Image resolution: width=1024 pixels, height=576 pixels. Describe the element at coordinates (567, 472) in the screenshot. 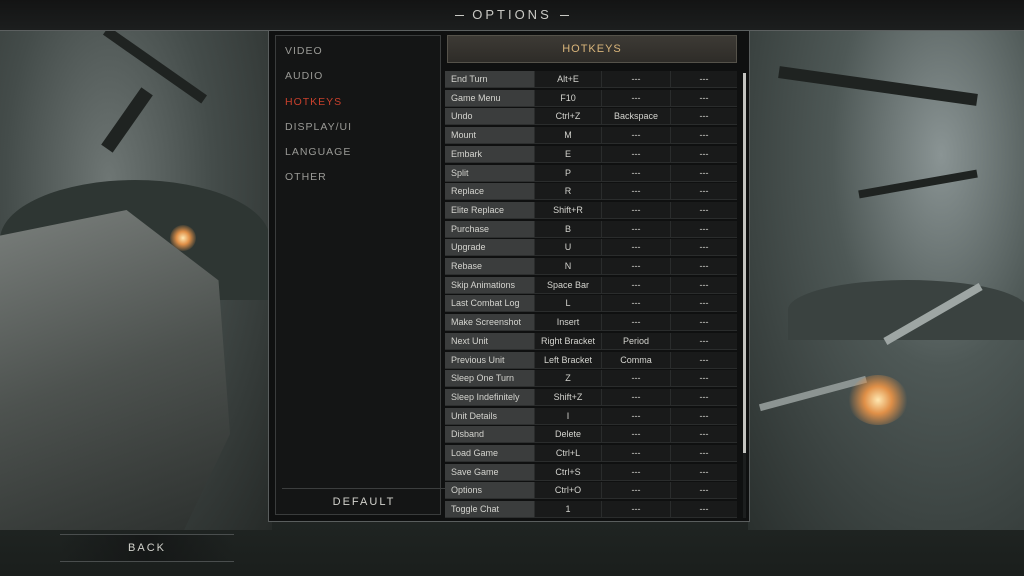

I see `hotkey-binding-1: Ctrl+S` at that location.